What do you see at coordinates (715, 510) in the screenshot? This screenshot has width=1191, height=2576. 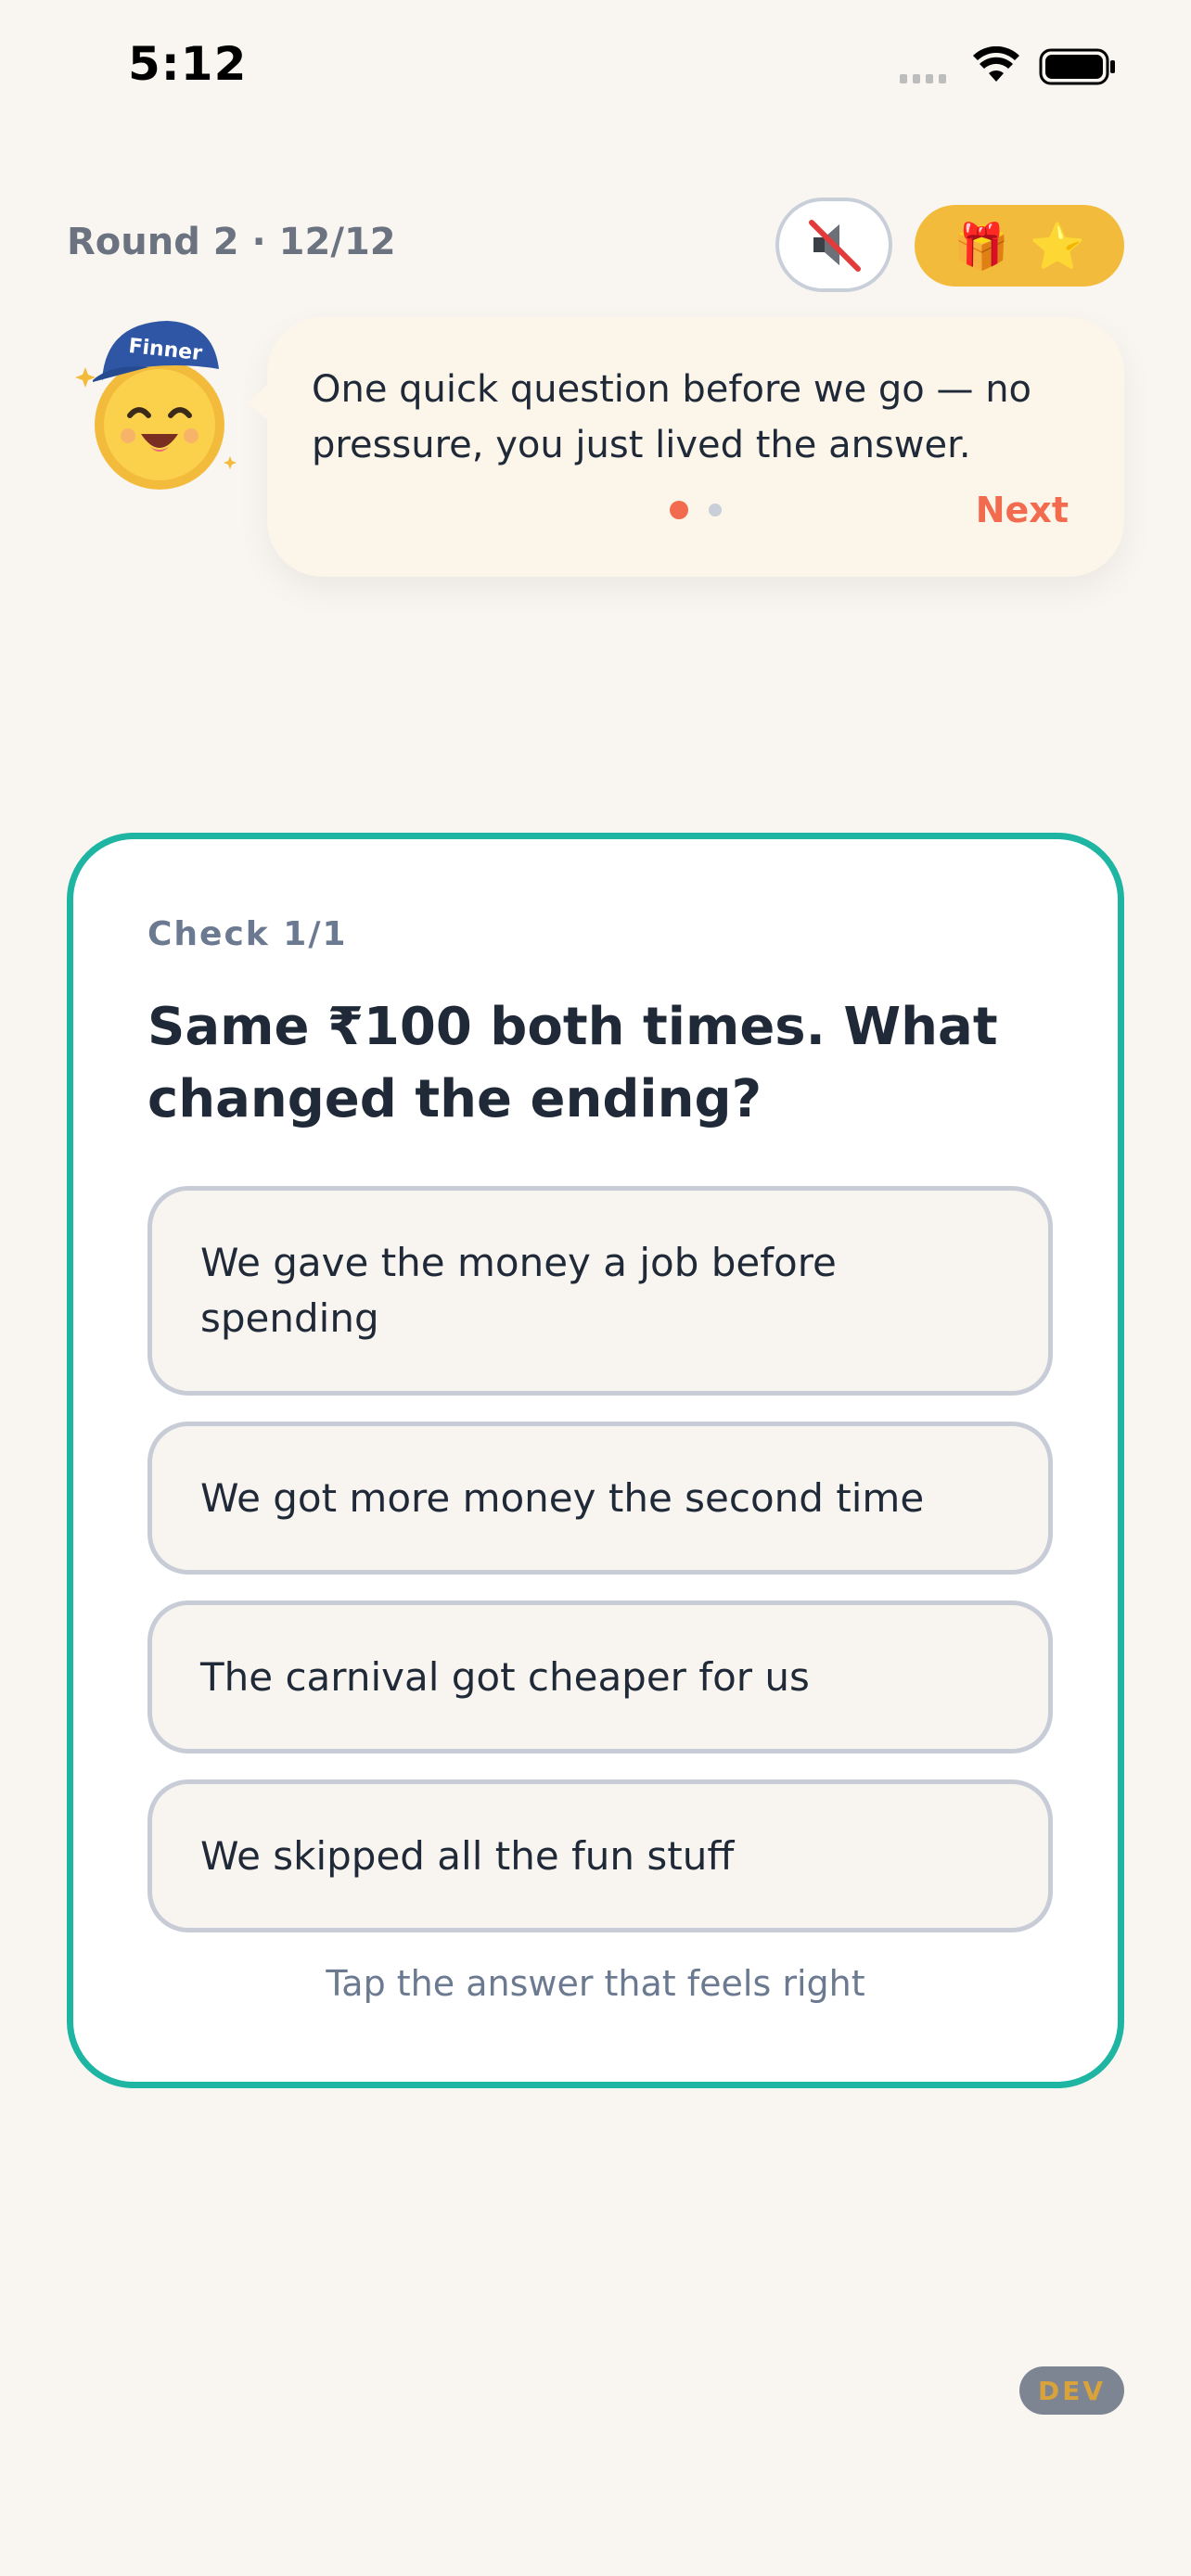 I see `page-dot` at bounding box center [715, 510].